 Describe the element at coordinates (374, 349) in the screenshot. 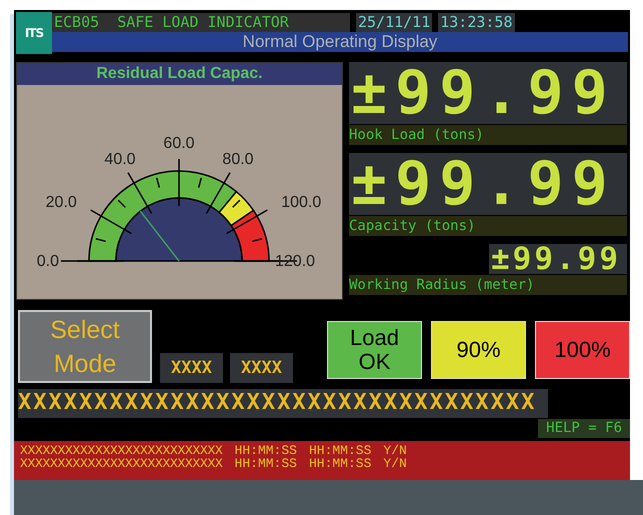

I see `status-indicator-button: Load OK` at that location.